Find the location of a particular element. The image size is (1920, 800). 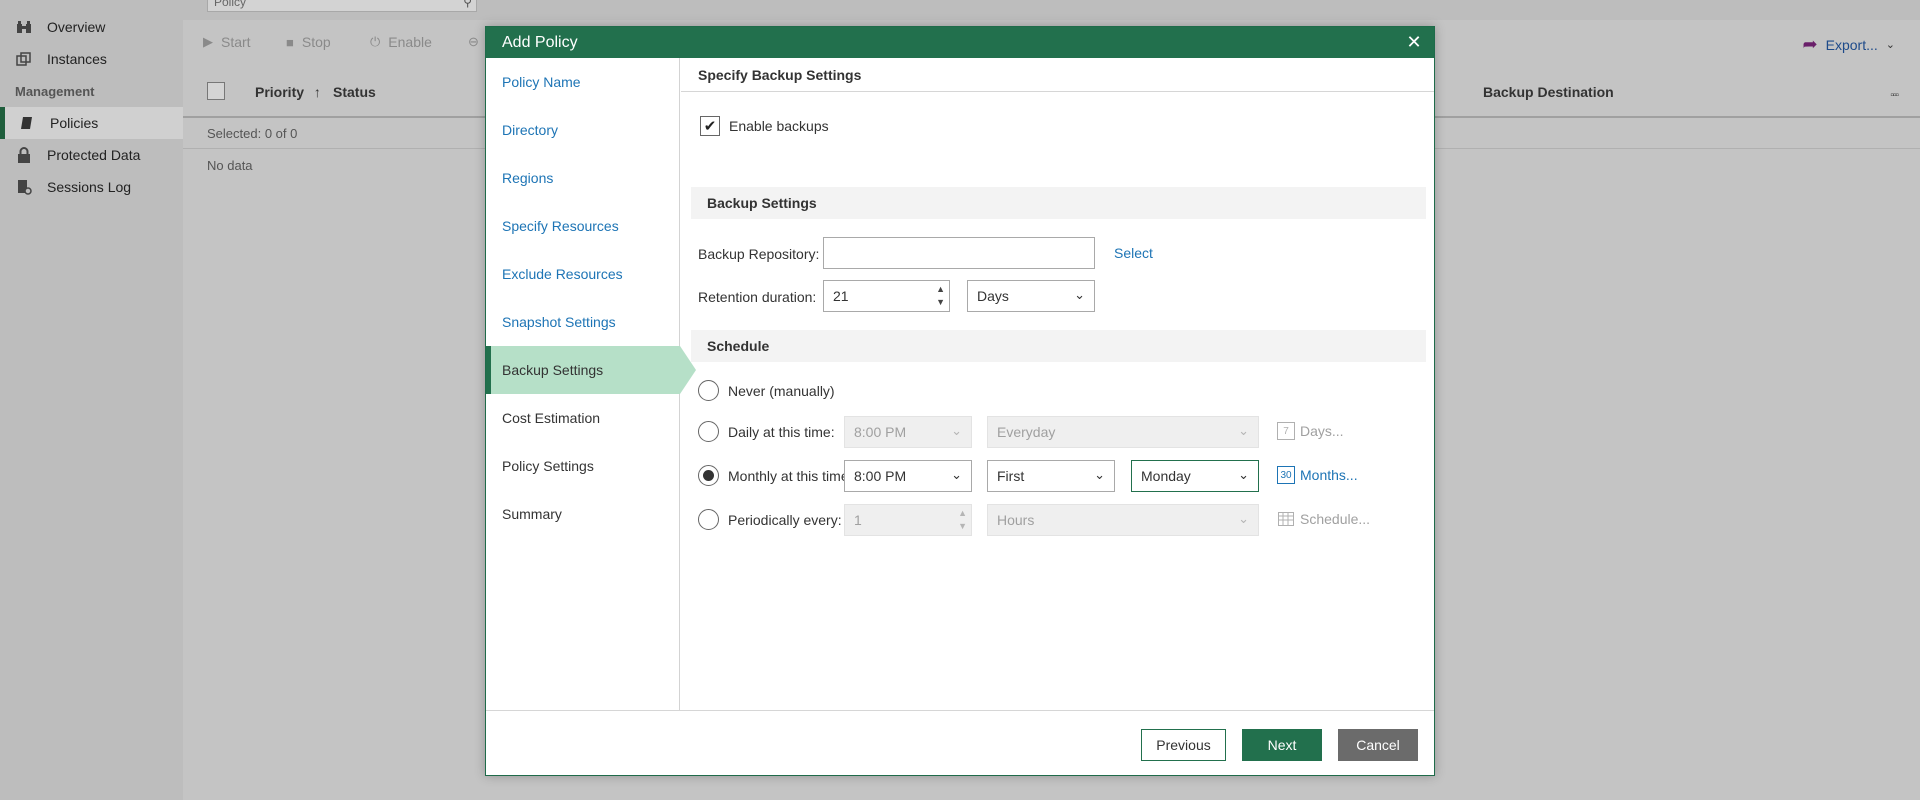

step-label: Exclude Resources is located at coordinates (562, 274).